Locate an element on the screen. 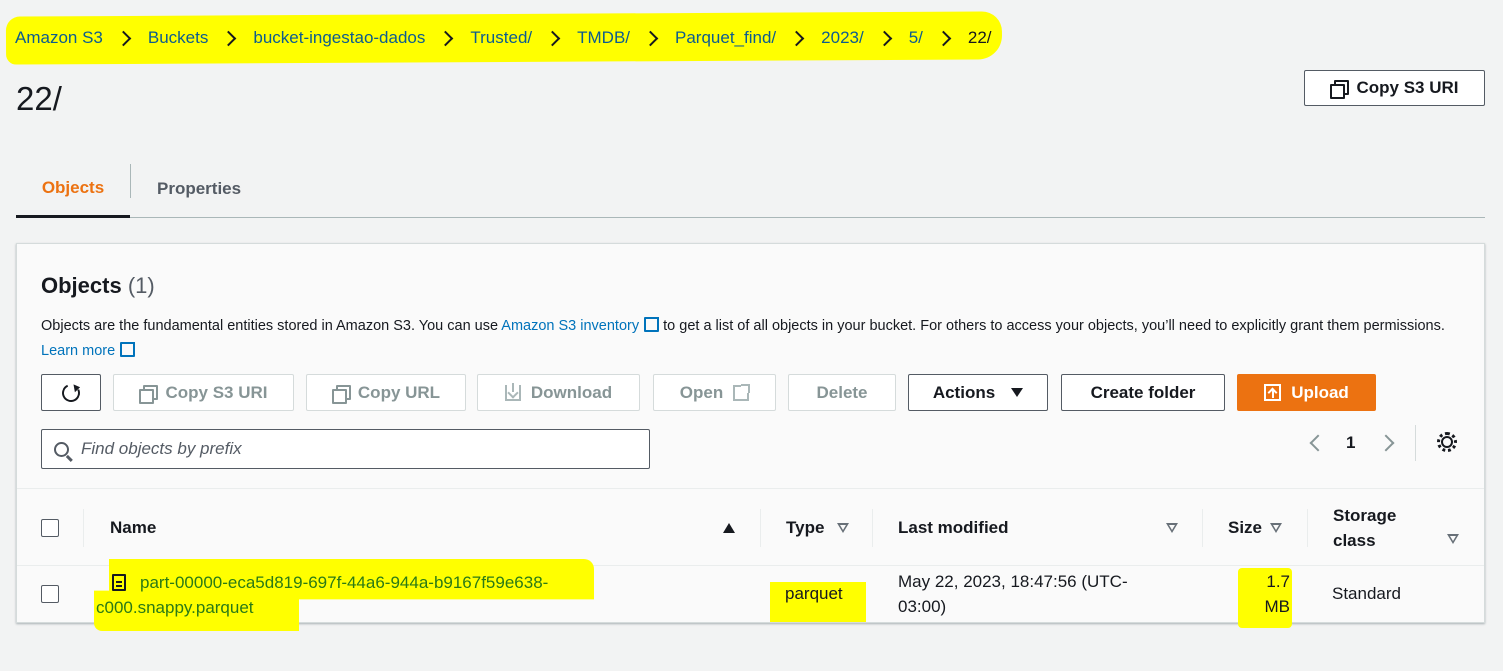  last-modified-sort-cell is located at coordinates (1172, 528).